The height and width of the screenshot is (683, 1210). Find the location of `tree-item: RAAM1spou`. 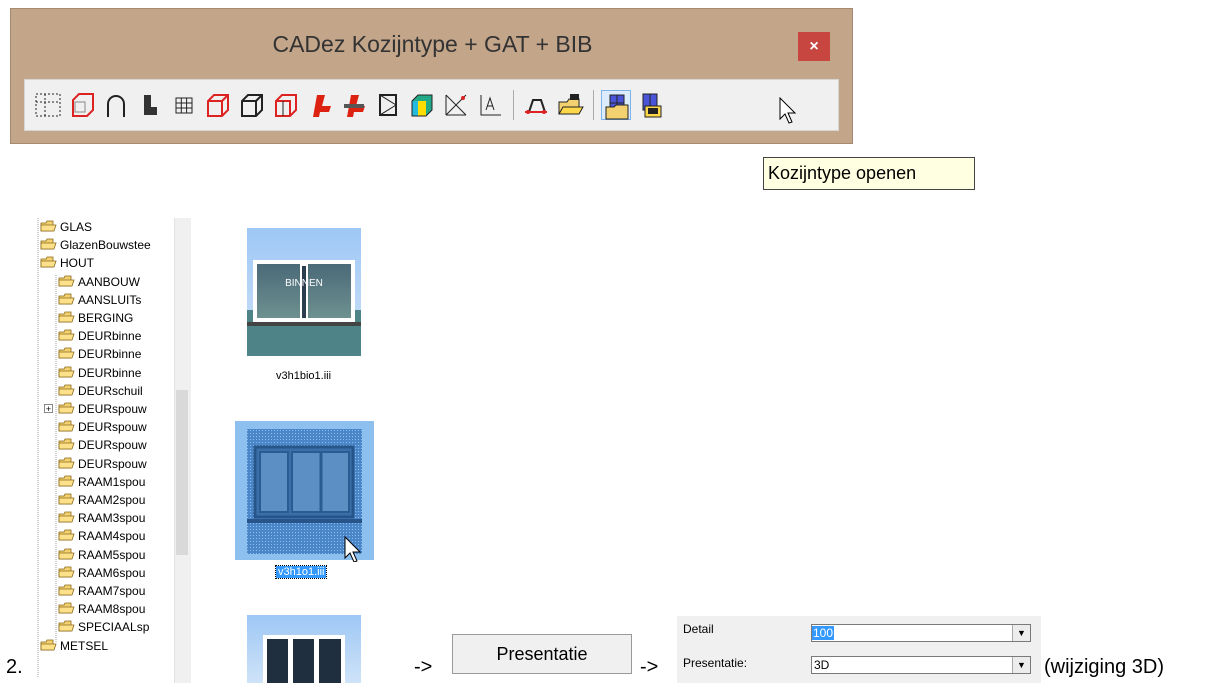

tree-item: RAAM1spou is located at coordinates (101, 482).